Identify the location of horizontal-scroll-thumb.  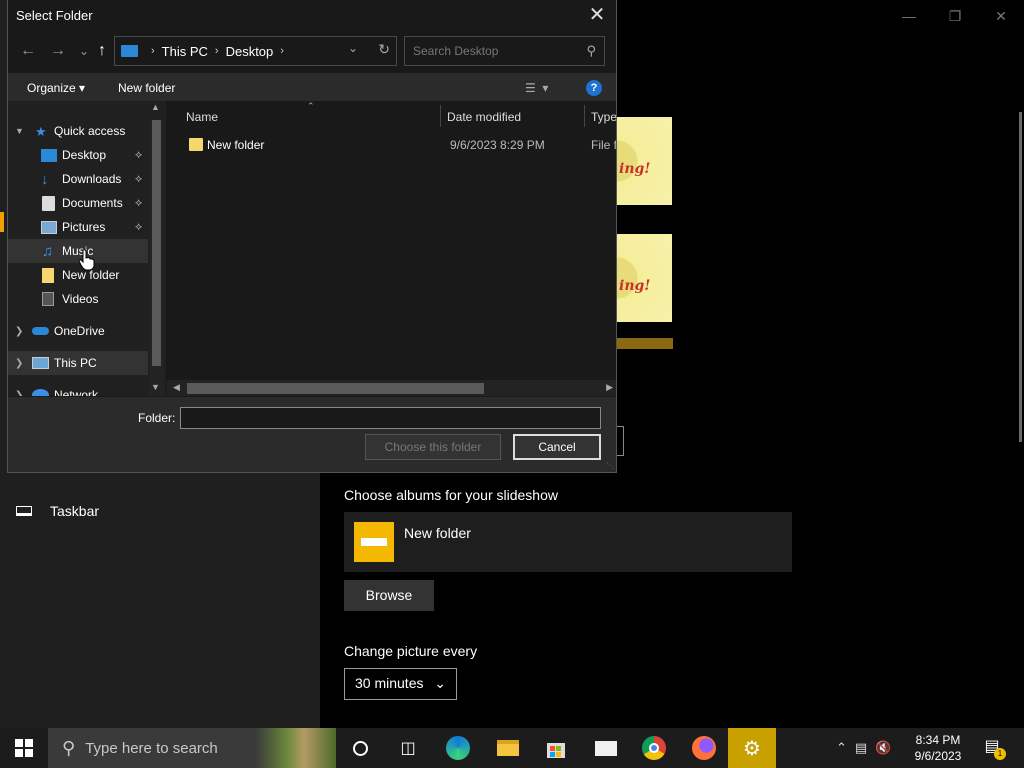
(335, 388).